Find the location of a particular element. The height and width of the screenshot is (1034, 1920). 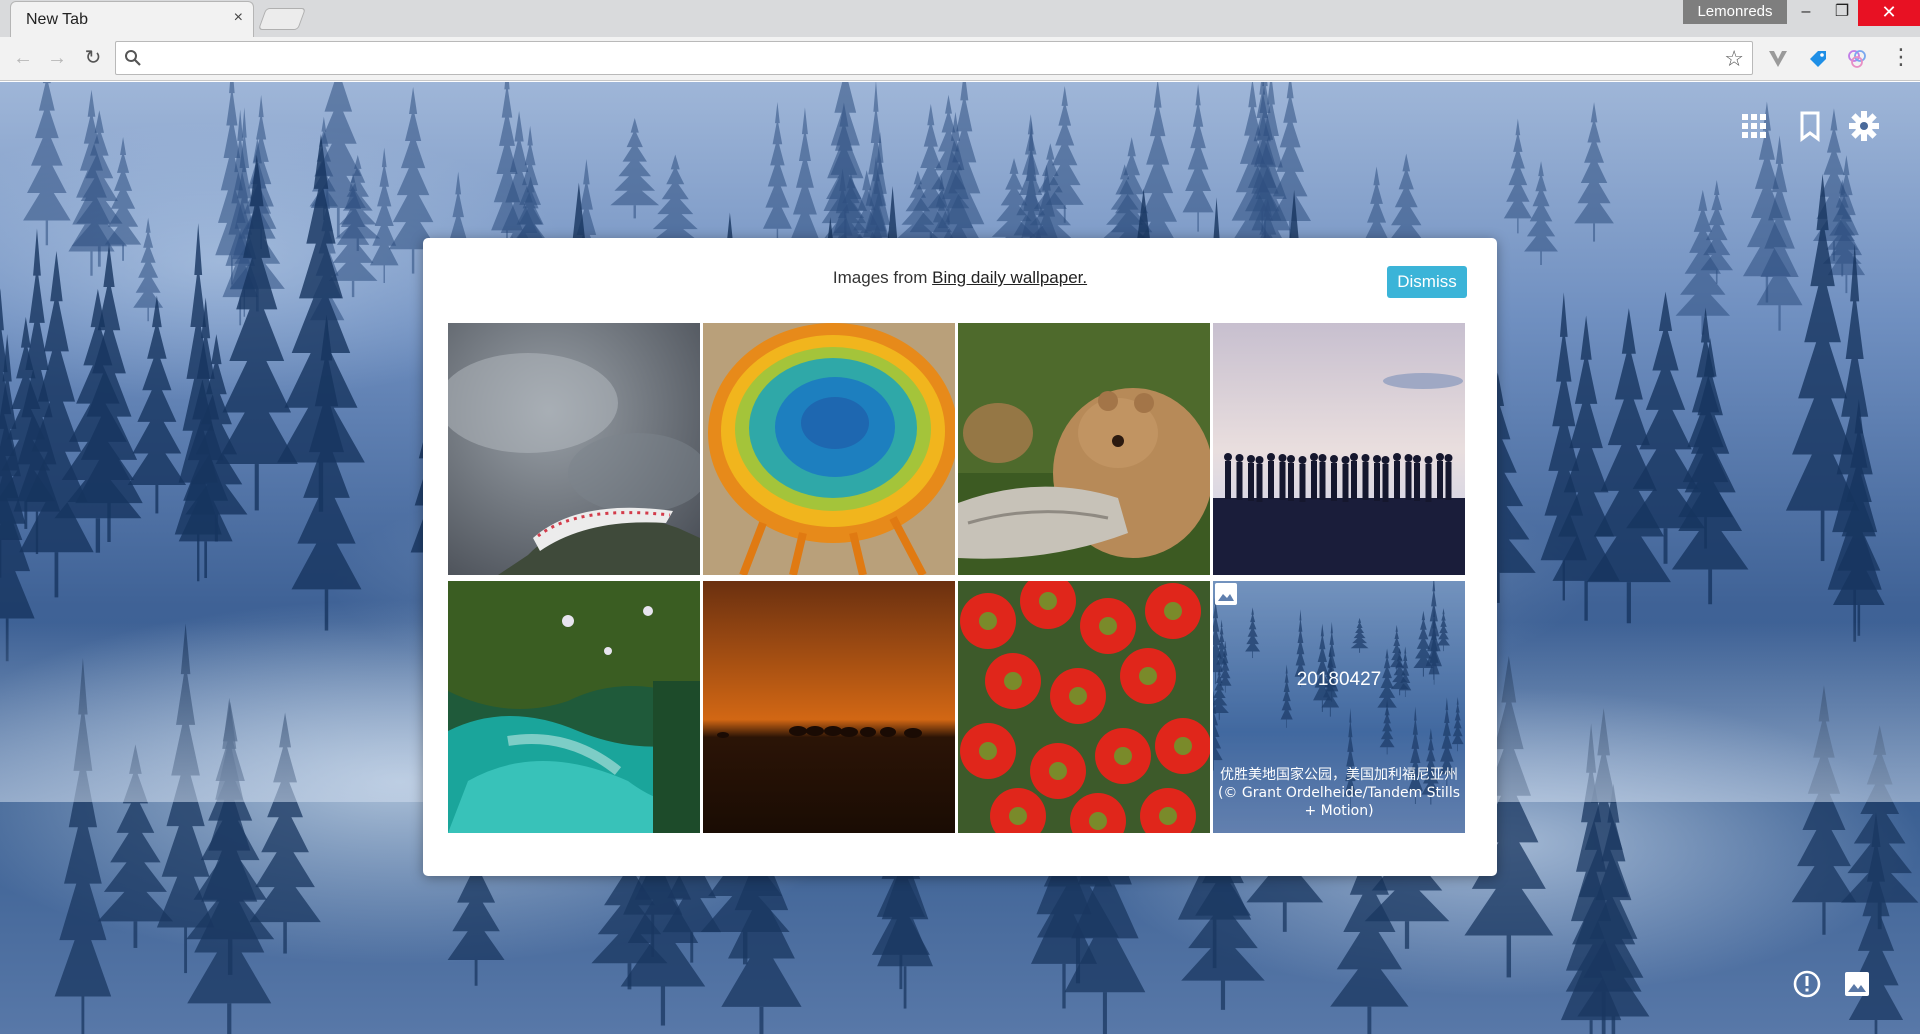

bing-wallpaper-link: Bing daily wallpaper. is located at coordinates (1009, 277).